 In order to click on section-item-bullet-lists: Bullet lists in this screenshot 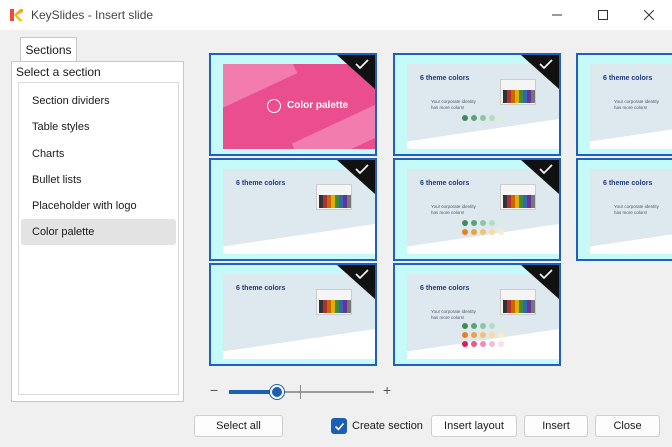, I will do `click(98, 180)`.